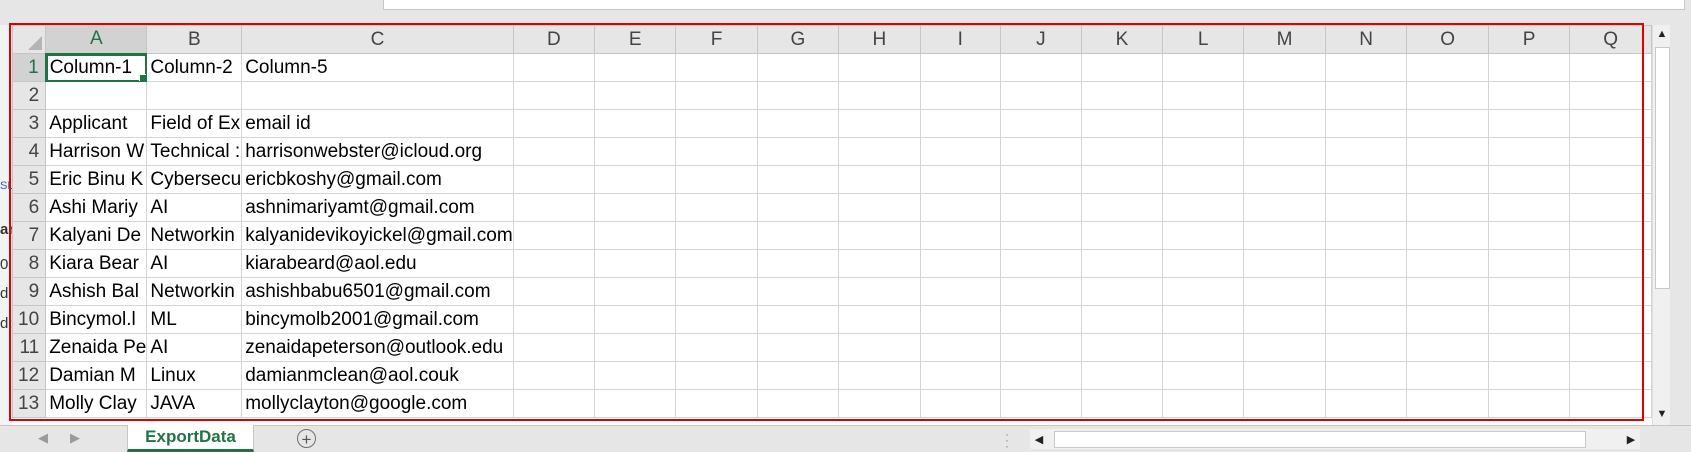  What do you see at coordinates (96, 403) in the screenshot?
I see `cell-a13: Molly Clay` at bounding box center [96, 403].